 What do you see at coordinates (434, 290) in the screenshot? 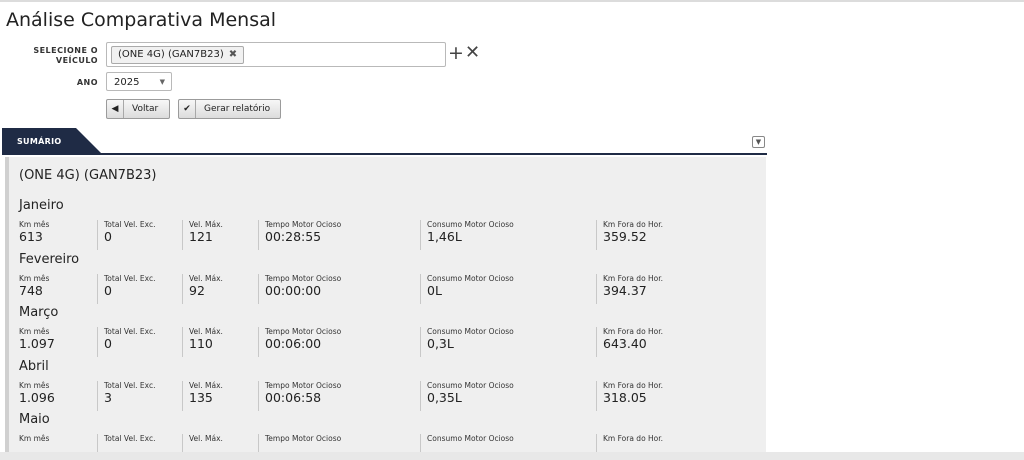
I see `metric-value: 0L` at bounding box center [434, 290].